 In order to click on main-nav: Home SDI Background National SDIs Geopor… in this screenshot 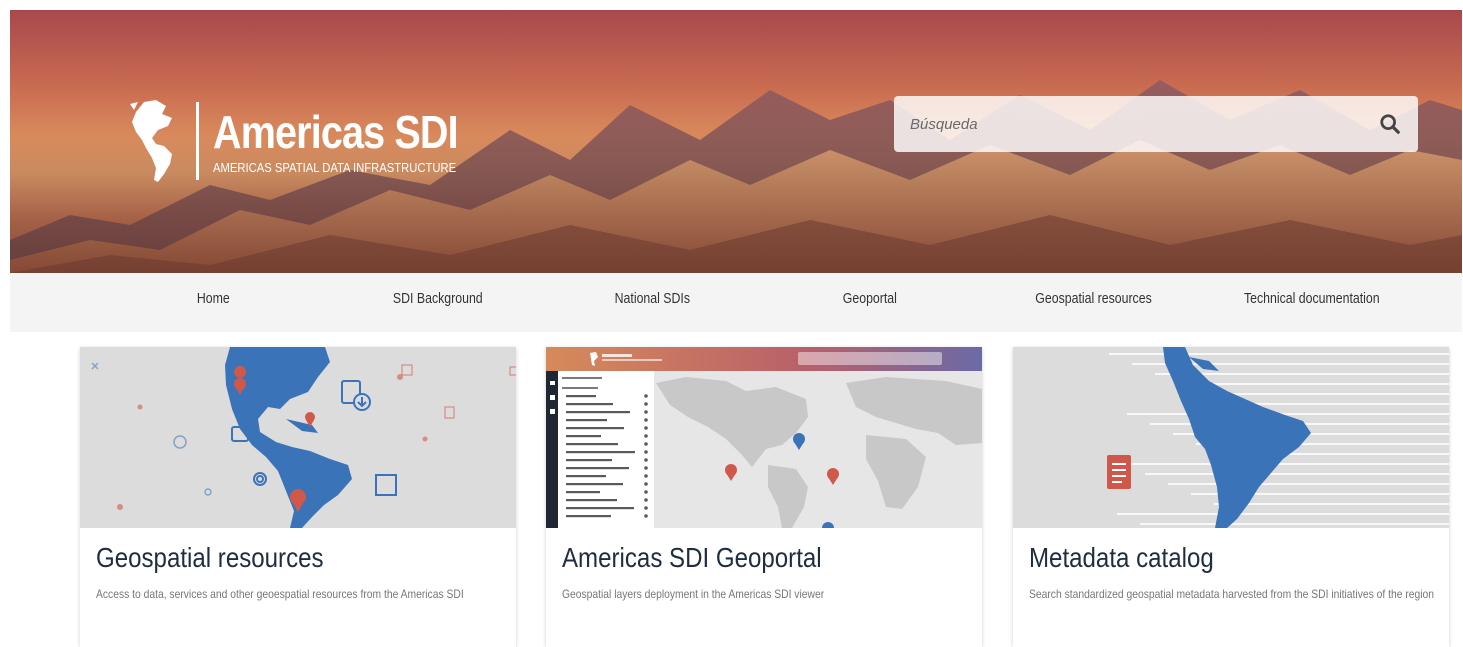, I will do `click(736, 302)`.